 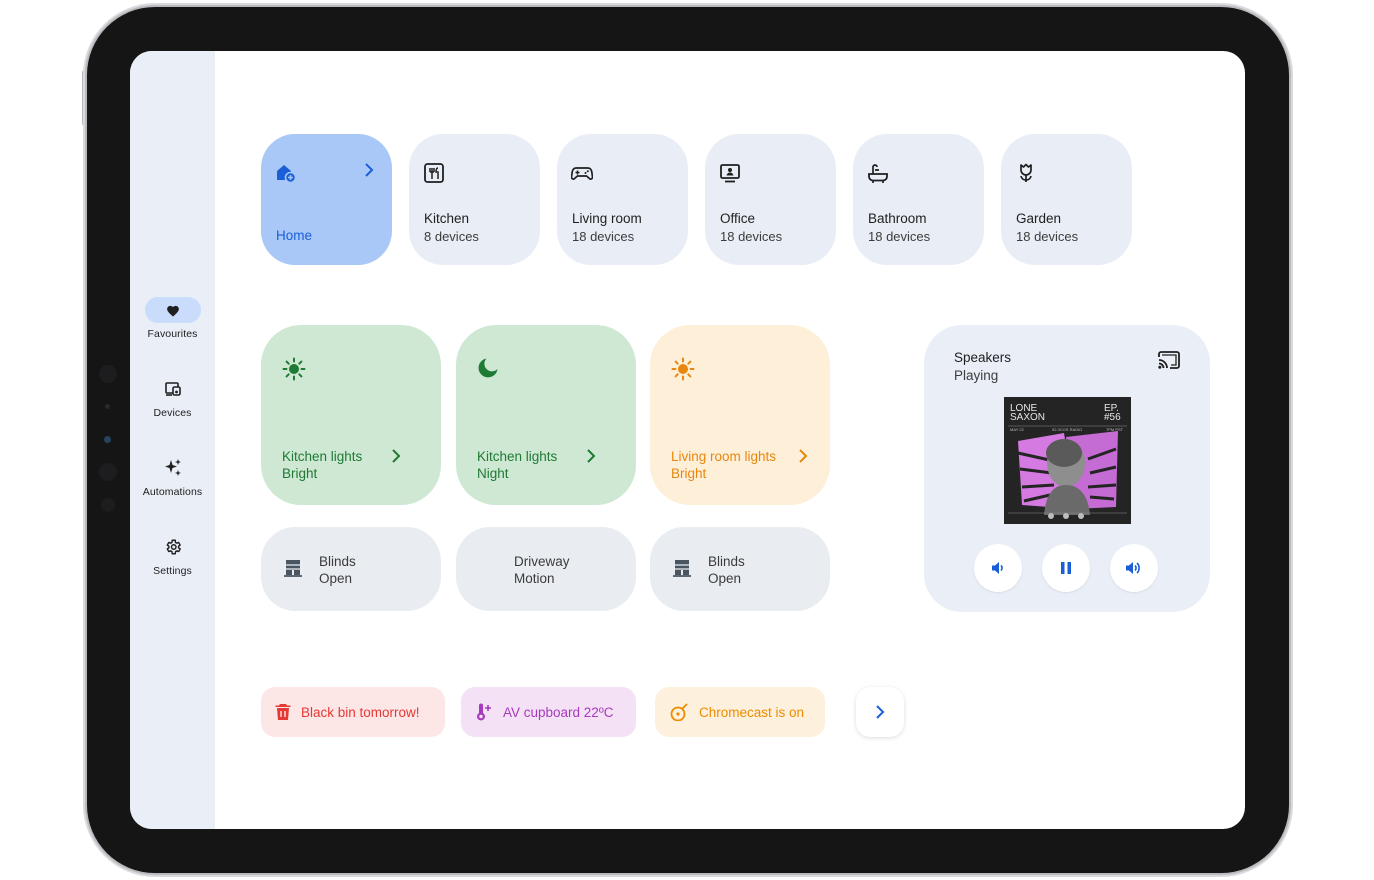 What do you see at coordinates (679, 712) in the screenshot?
I see `cast-device-icon` at bounding box center [679, 712].